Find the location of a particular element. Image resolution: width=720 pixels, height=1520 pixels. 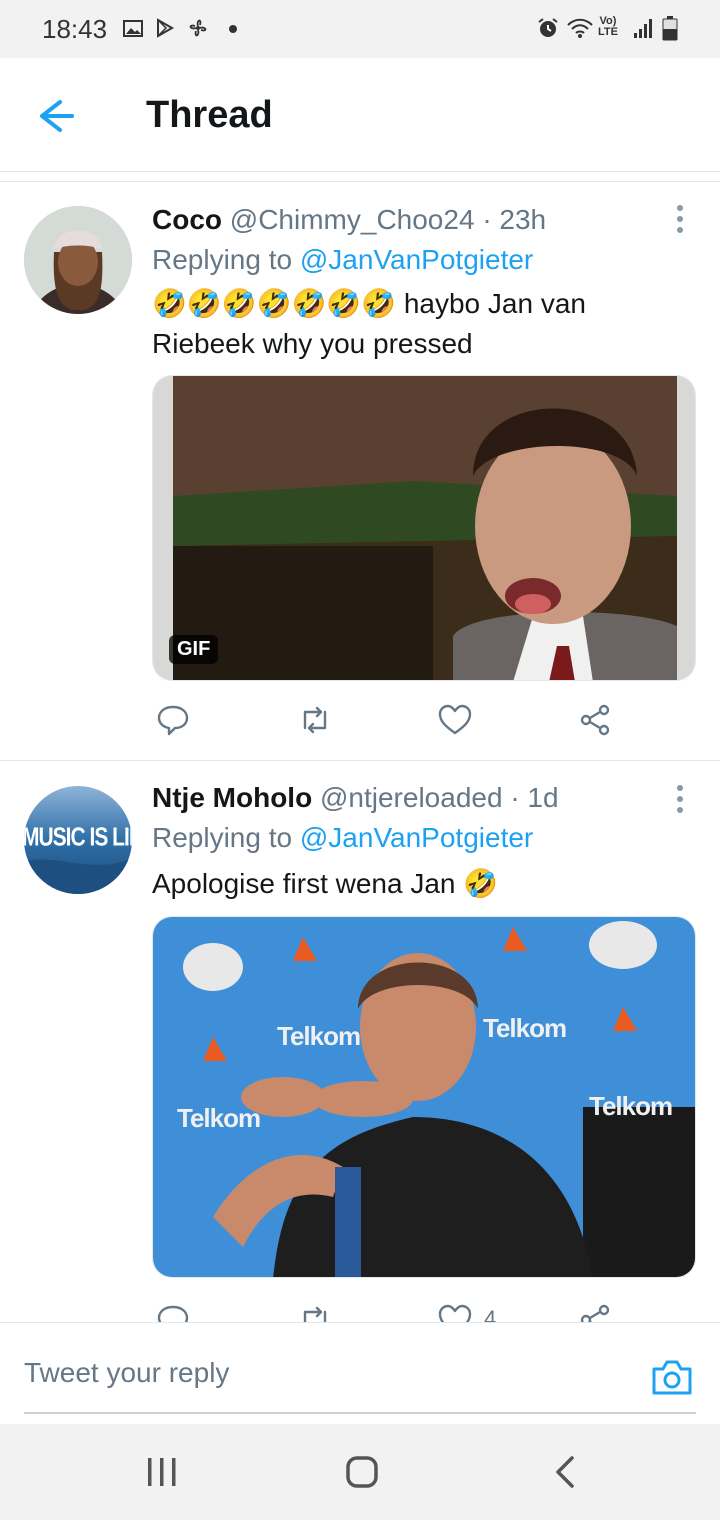

tweet-time: · 23h is located at coordinates (514, 219).